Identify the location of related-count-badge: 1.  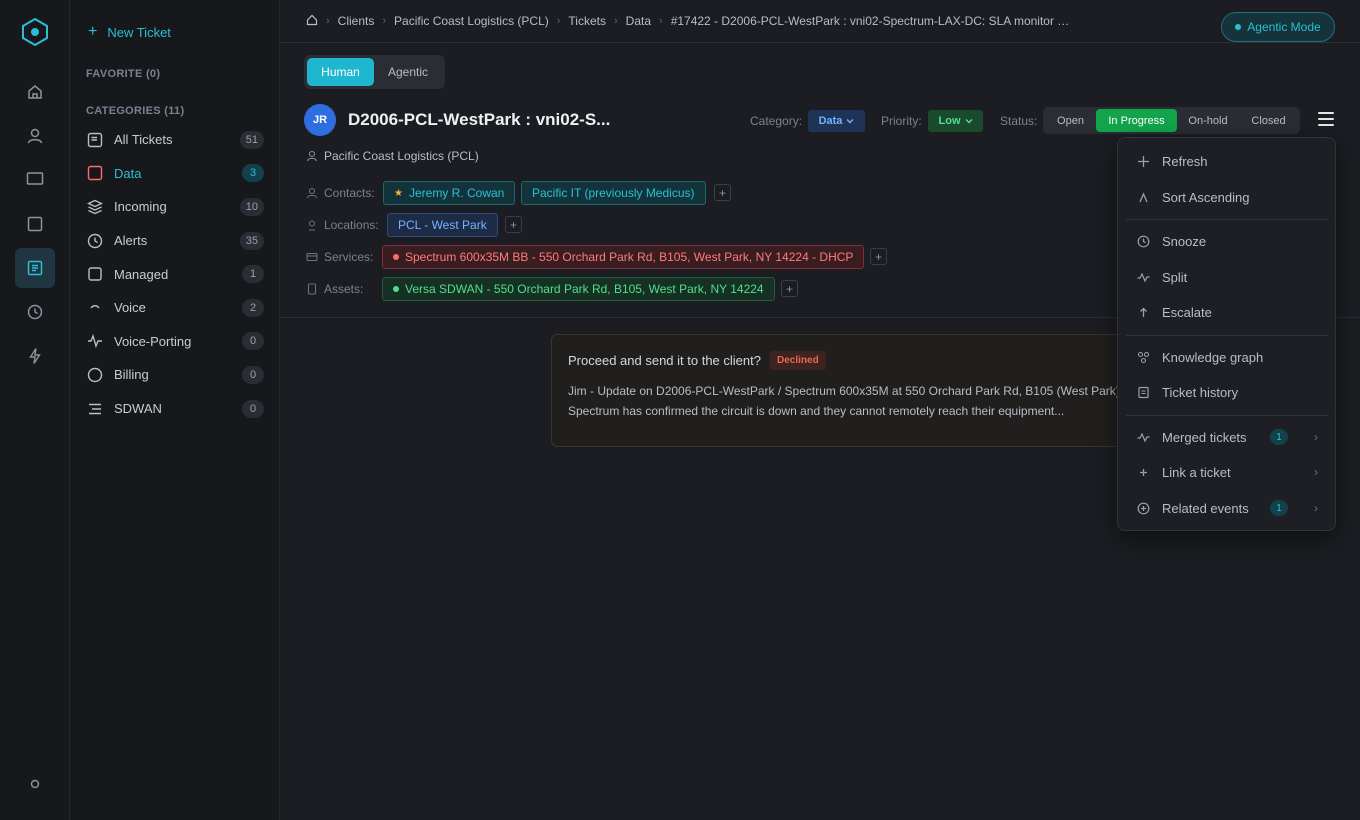
(1279, 508).